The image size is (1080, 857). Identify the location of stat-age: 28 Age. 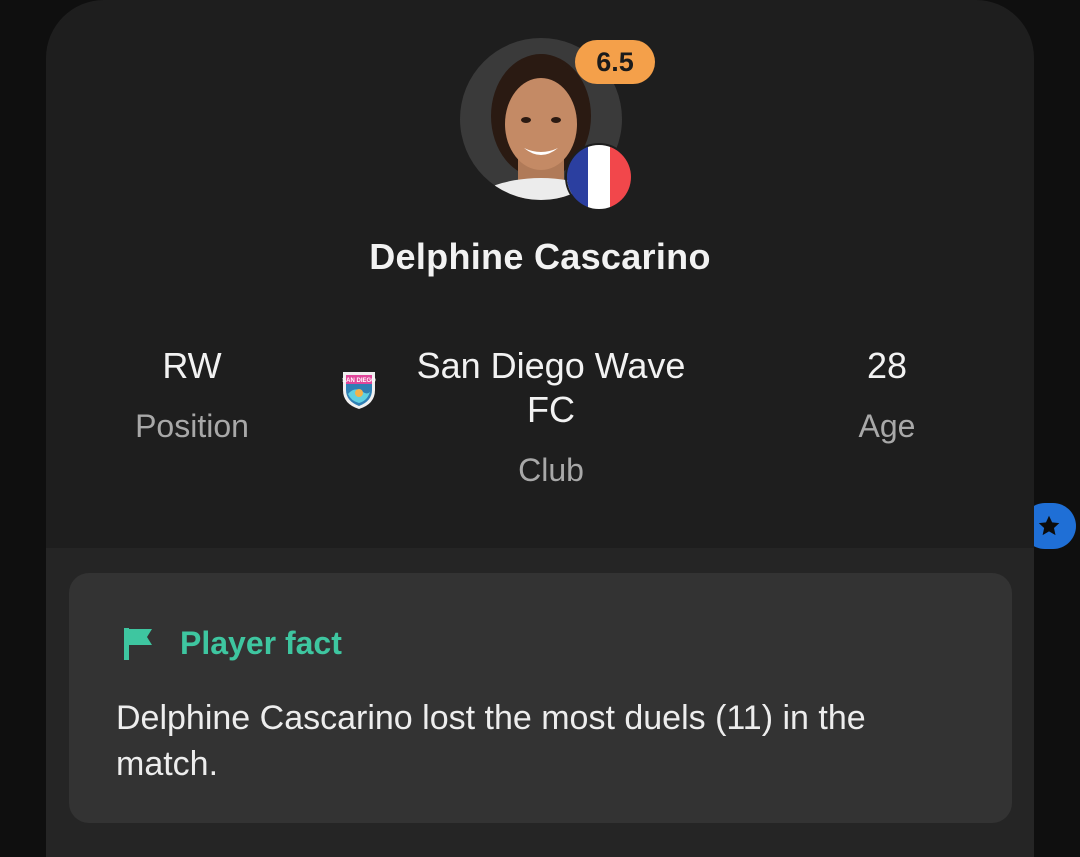
(887, 395).